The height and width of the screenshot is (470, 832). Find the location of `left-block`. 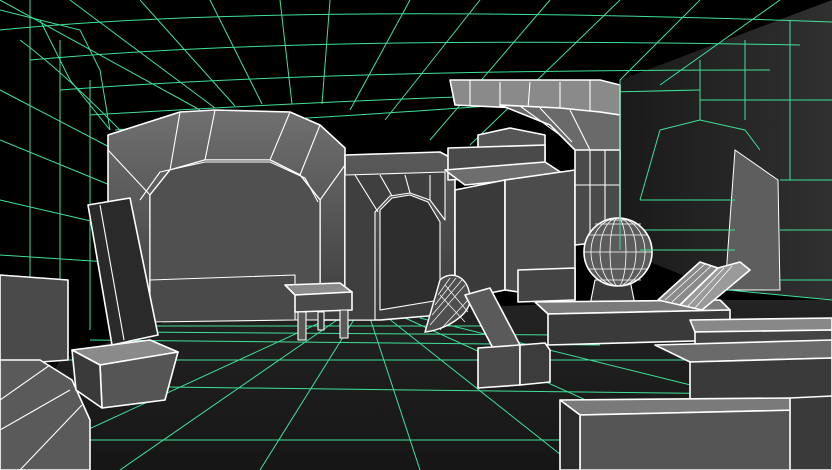

left-block is located at coordinates (34, 320).